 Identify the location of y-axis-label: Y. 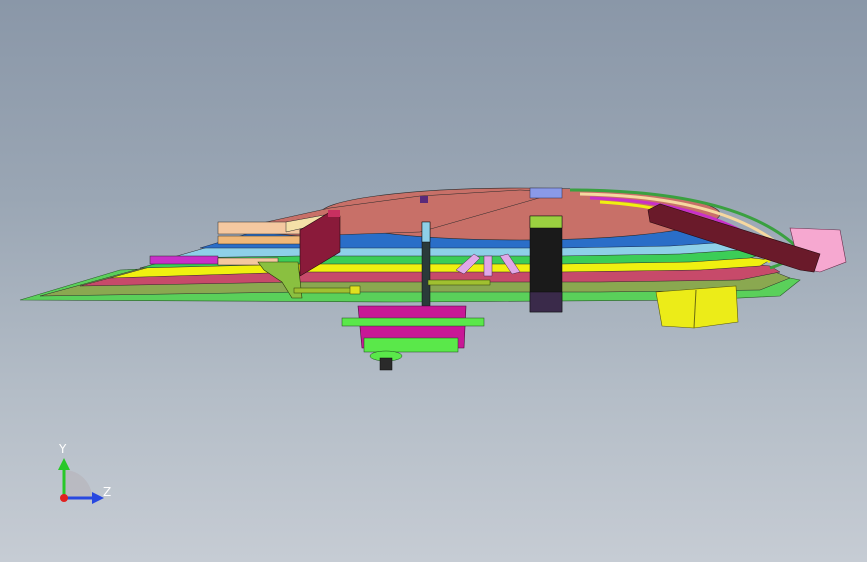
(63, 449).